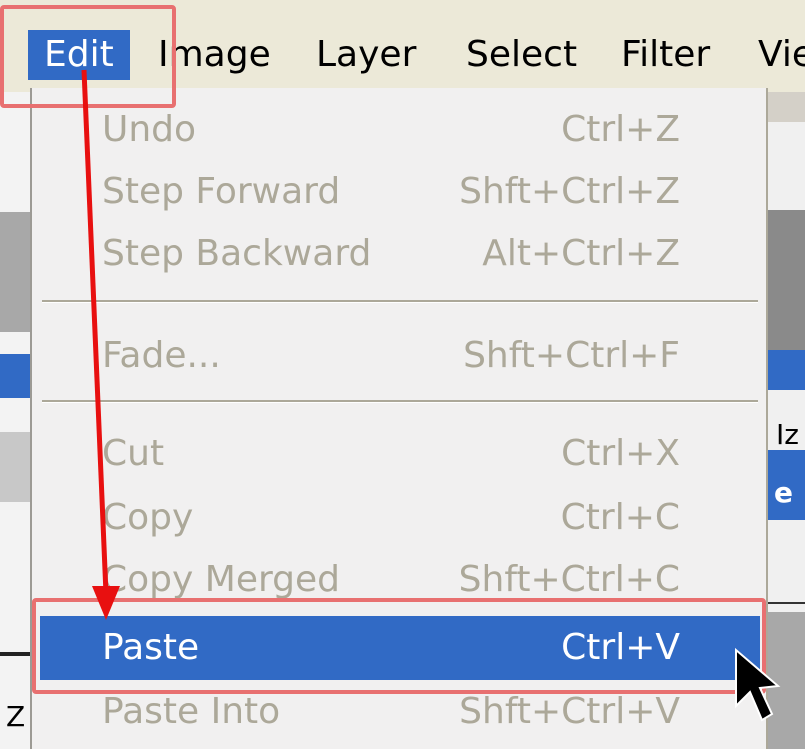 Image resolution: width=805 pixels, height=749 pixels. Describe the element at coordinates (400, 518) in the screenshot. I see `menu-item-copy: Copy Ctrl+C` at that location.